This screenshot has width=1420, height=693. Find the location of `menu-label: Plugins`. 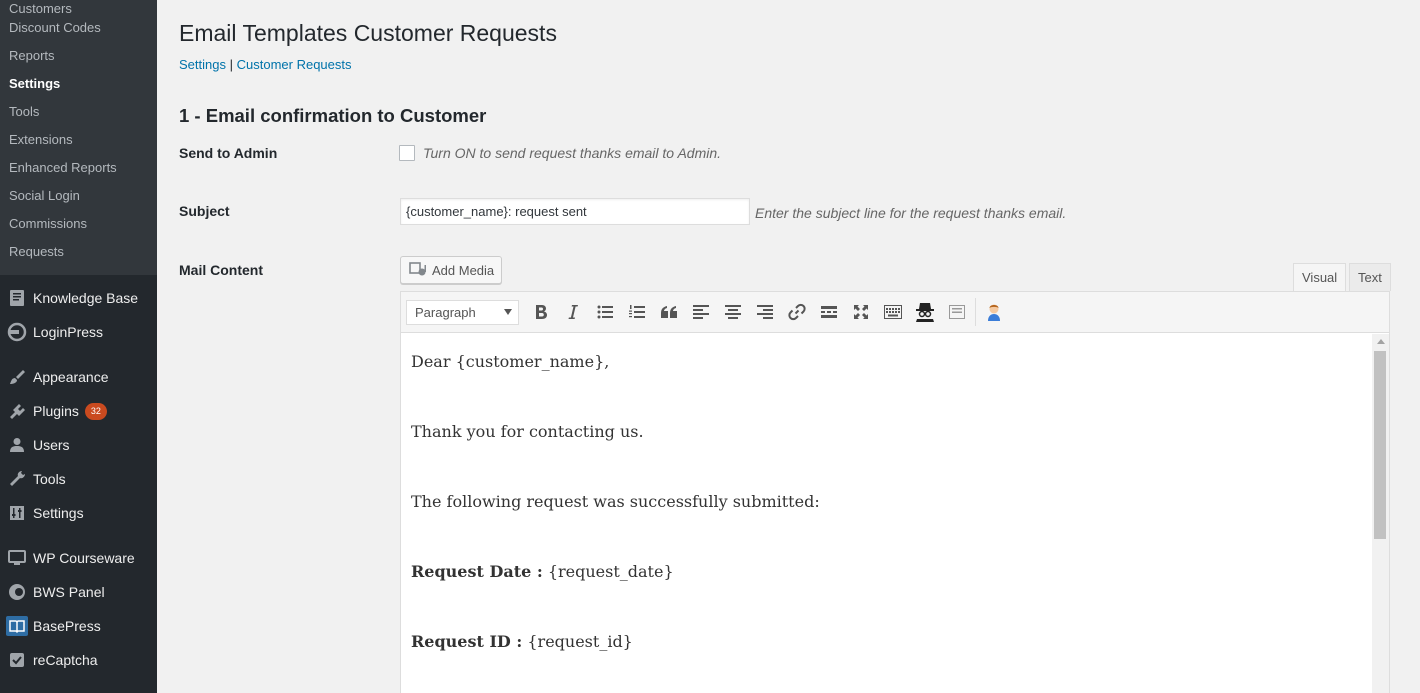

menu-label: Plugins is located at coordinates (56, 411).